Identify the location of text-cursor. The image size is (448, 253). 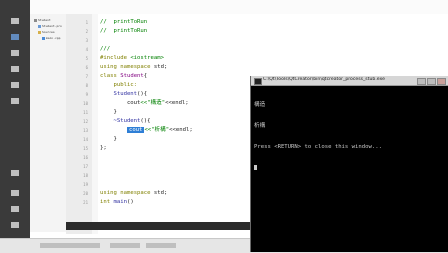
(255, 167).